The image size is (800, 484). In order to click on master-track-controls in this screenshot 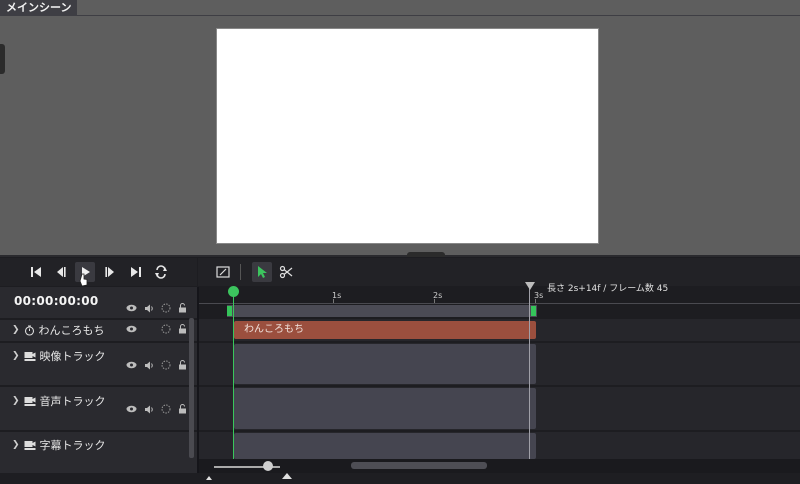, I will do `click(156, 308)`.